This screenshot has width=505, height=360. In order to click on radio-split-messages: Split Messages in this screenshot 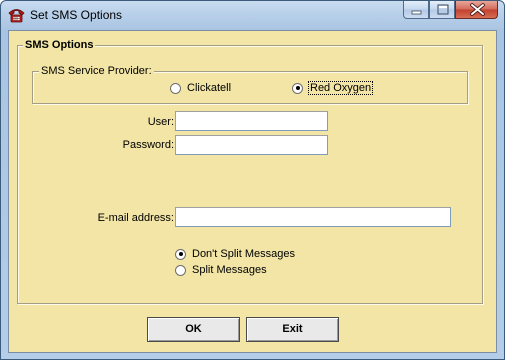, I will do `click(221, 270)`.